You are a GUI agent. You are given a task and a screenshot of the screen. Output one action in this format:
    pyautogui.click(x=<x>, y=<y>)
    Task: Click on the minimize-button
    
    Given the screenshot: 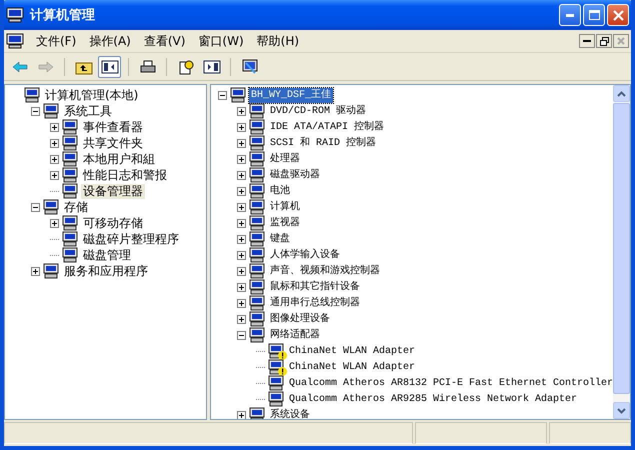 What is the action you would take?
    pyautogui.click(x=587, y=41)
    